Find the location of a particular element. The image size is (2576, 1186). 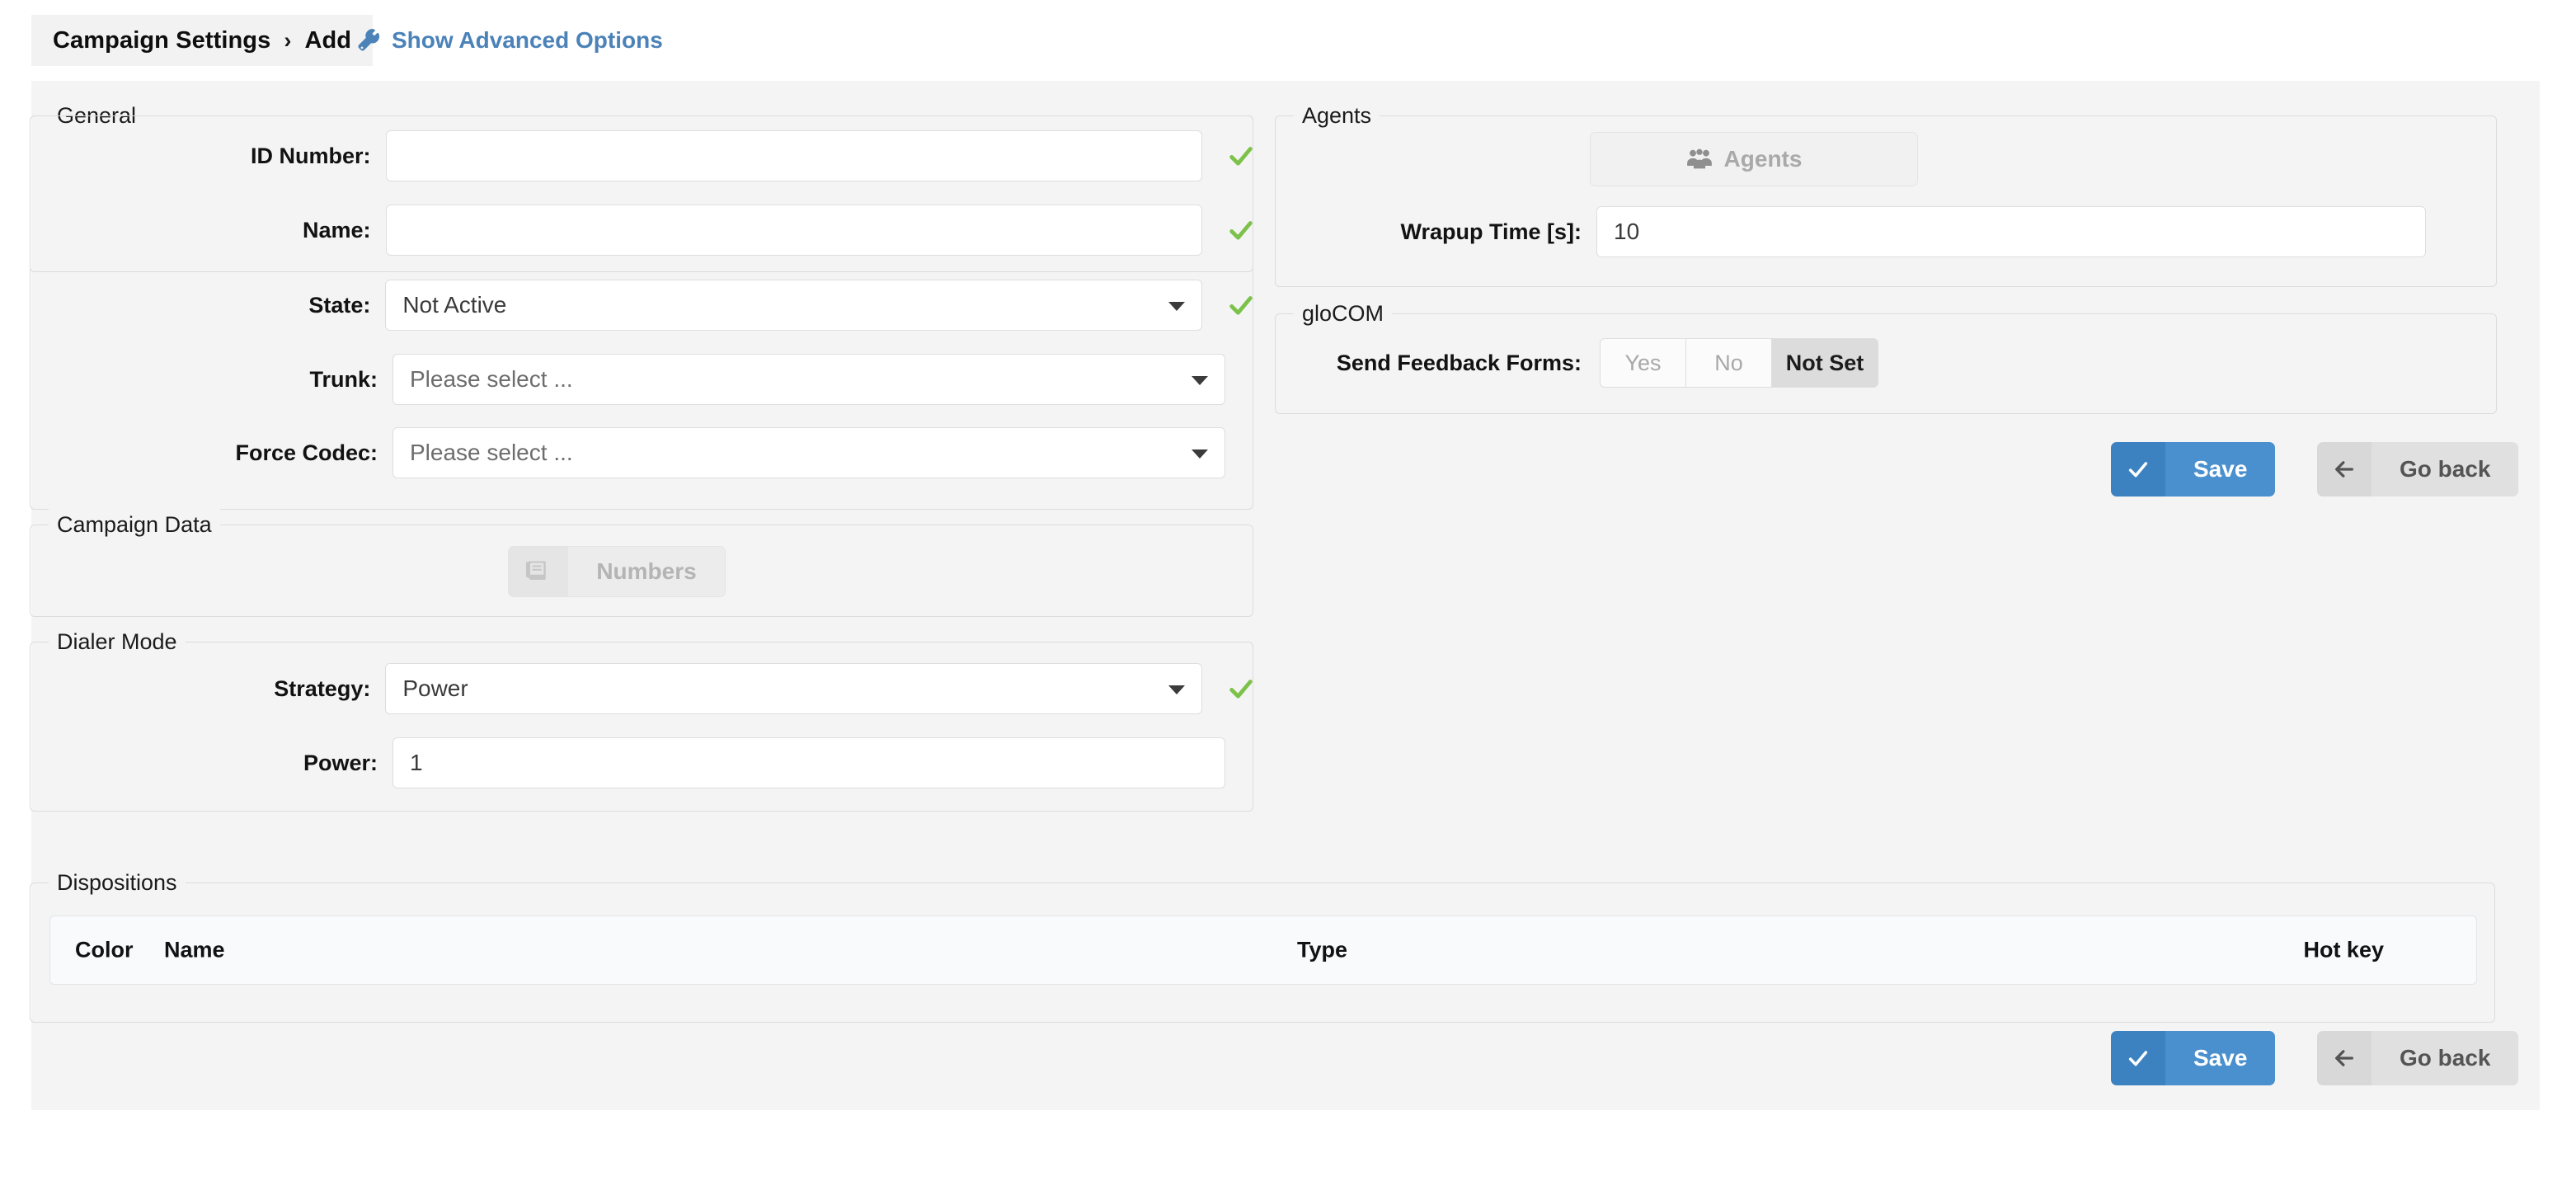

send-feedback-forms-label: Send Feedback Forms: is located at coordinates (1459, 363).